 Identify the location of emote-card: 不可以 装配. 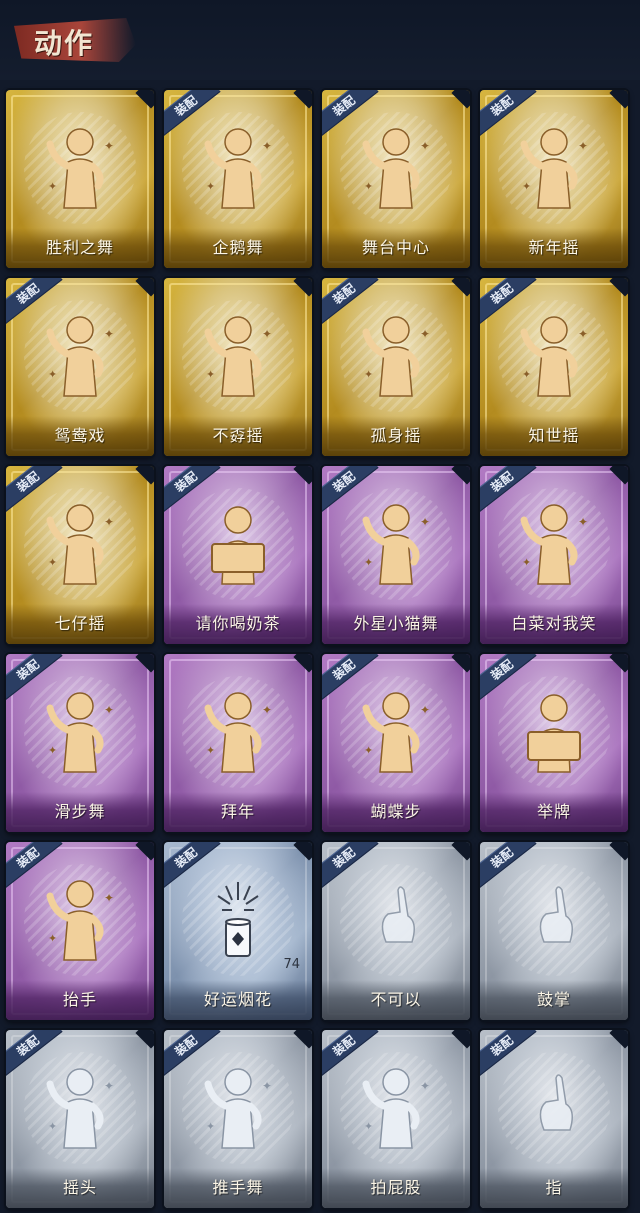
(396, 931).